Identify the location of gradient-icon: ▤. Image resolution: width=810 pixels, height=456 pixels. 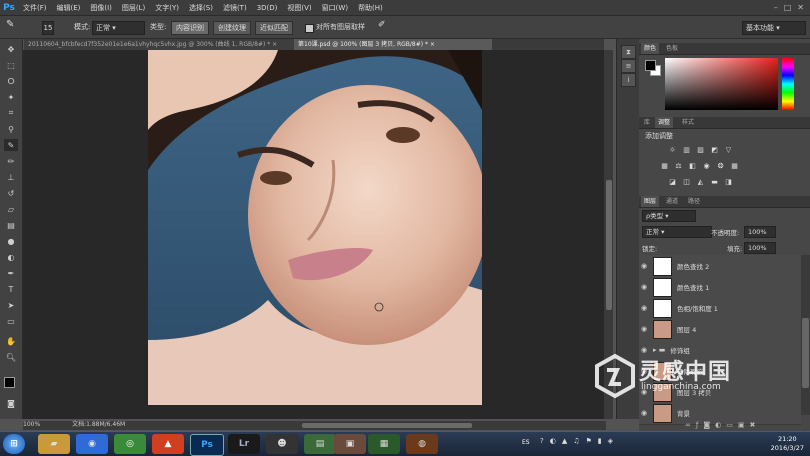
(11, 225).